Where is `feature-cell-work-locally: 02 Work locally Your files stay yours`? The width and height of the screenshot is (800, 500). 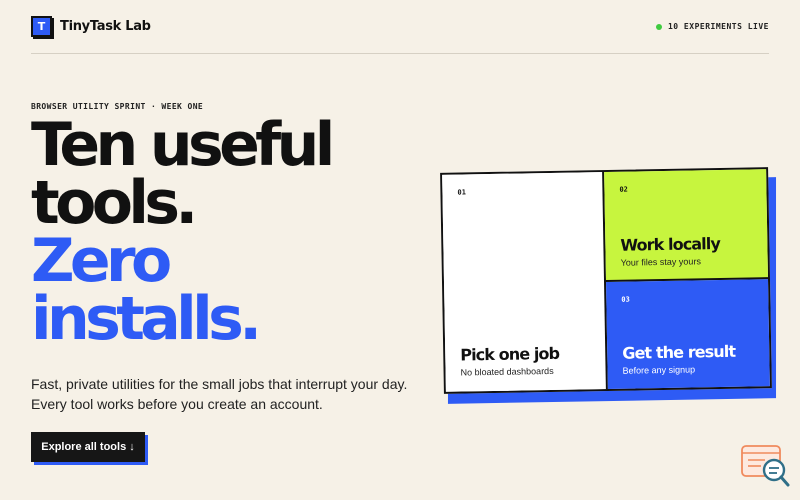
feature-cell-work-locally: 02 Work locally Your files stay yours is located at coordinates (686, 225).